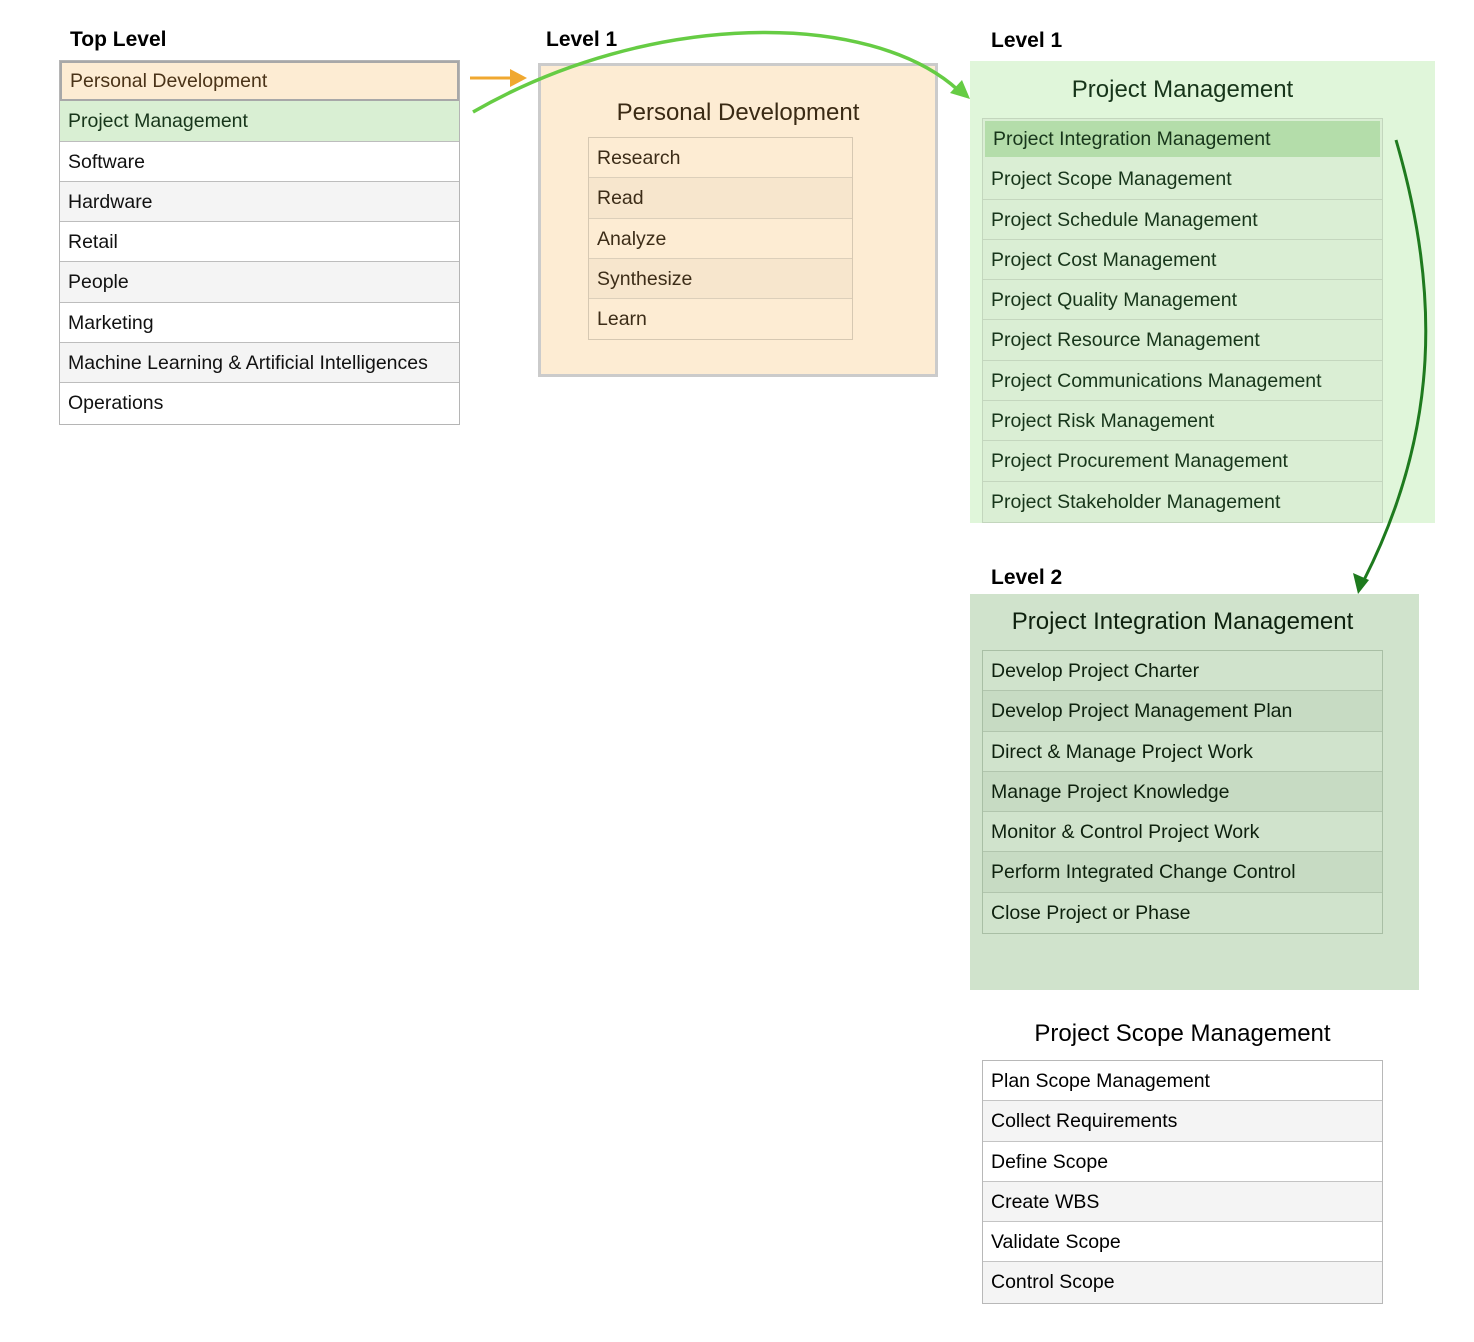 The height and width of the screenshot is (1342, 1474). Describe the element at coordinates (960, 89) in the screenshot. I see `light-green-arrowhead` at that location.